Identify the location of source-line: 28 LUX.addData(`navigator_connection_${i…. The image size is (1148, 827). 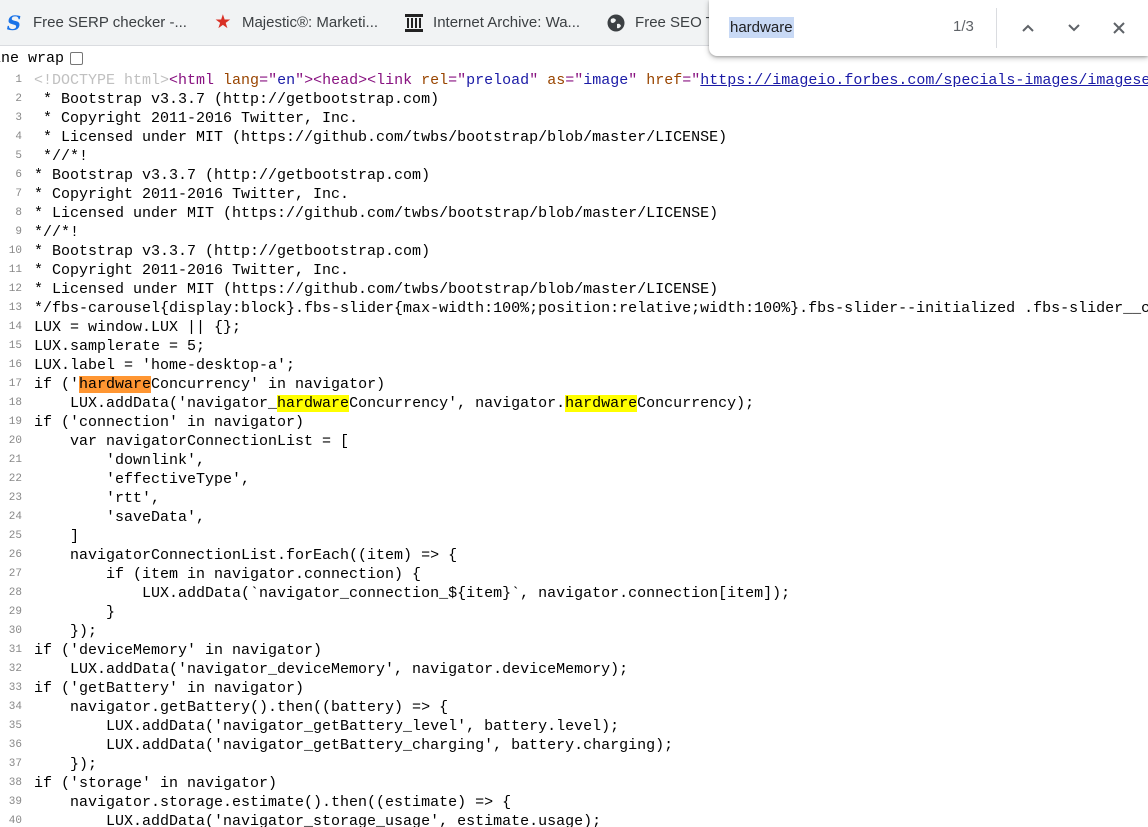
(574, 593).